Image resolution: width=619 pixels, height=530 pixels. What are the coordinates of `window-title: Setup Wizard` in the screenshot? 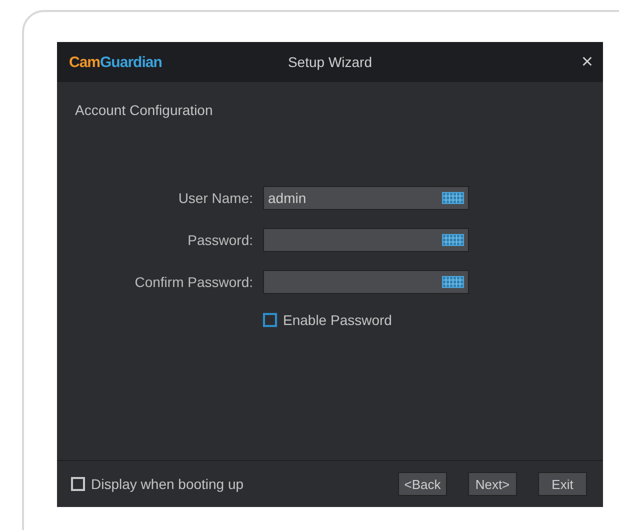 It's located at (330, 62).